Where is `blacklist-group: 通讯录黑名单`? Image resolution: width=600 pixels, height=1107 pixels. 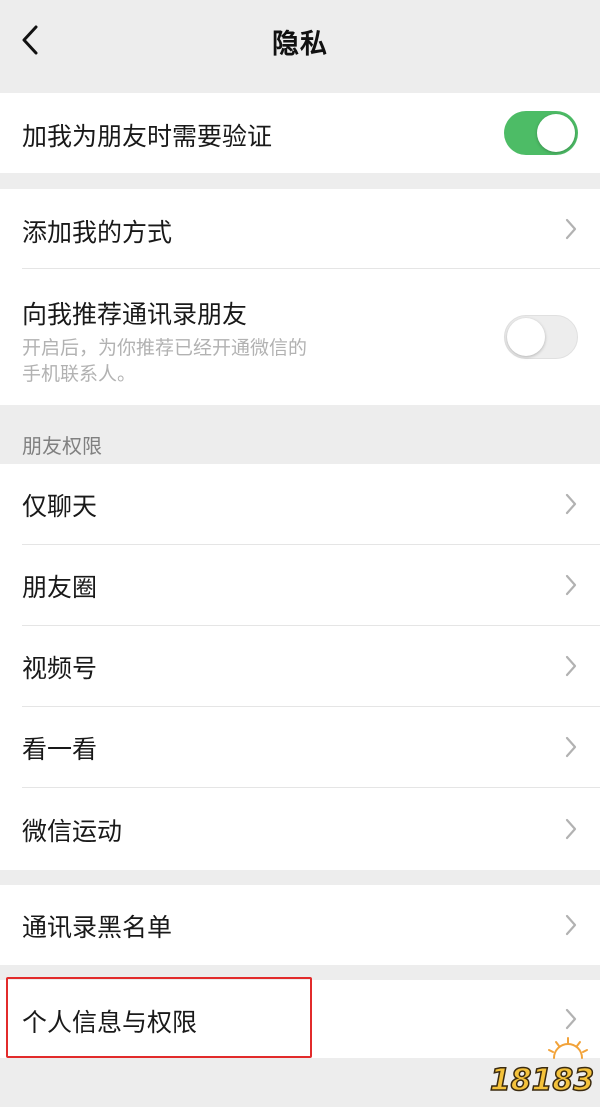 blacklist-group: 通讯录黑名单 is located at coordinates (300, 925).